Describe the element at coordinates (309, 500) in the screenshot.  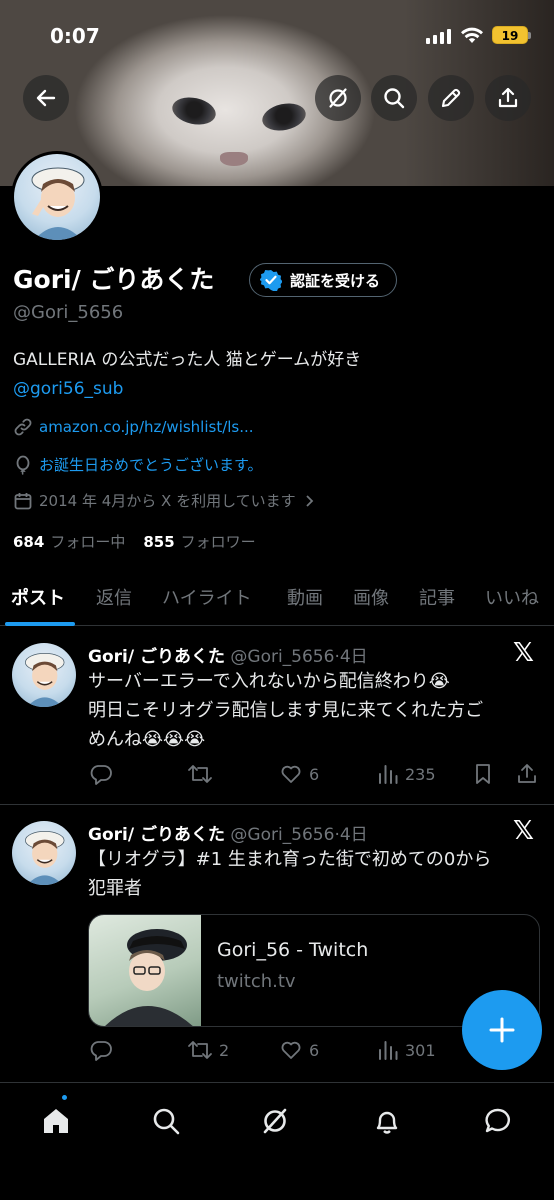
I see `chevron-right-icon` at that location.